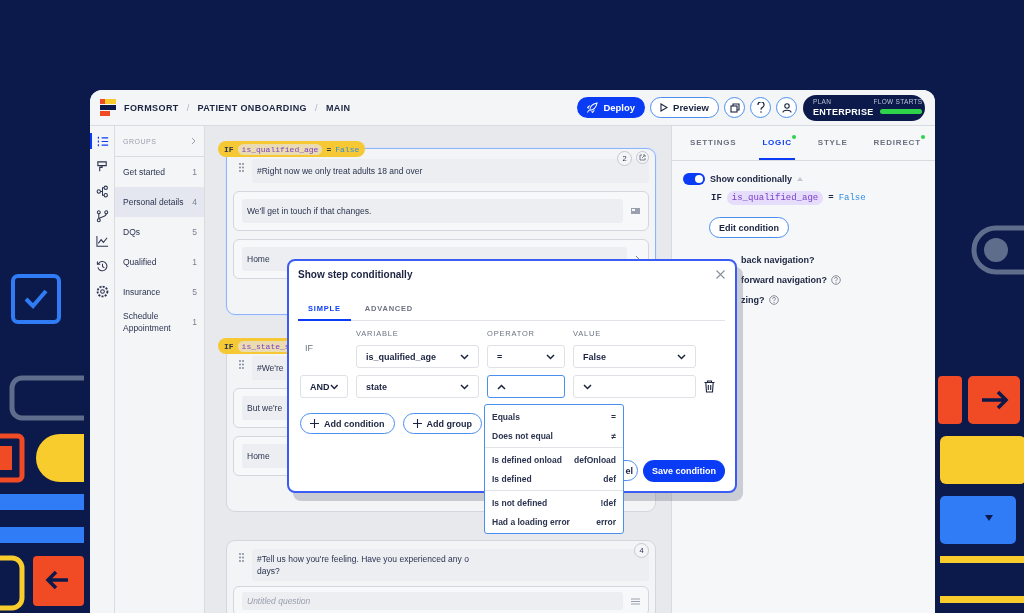  Describe the element at coordinates (831, 198) in the screenshot. I see `operator-text: =` at that location.